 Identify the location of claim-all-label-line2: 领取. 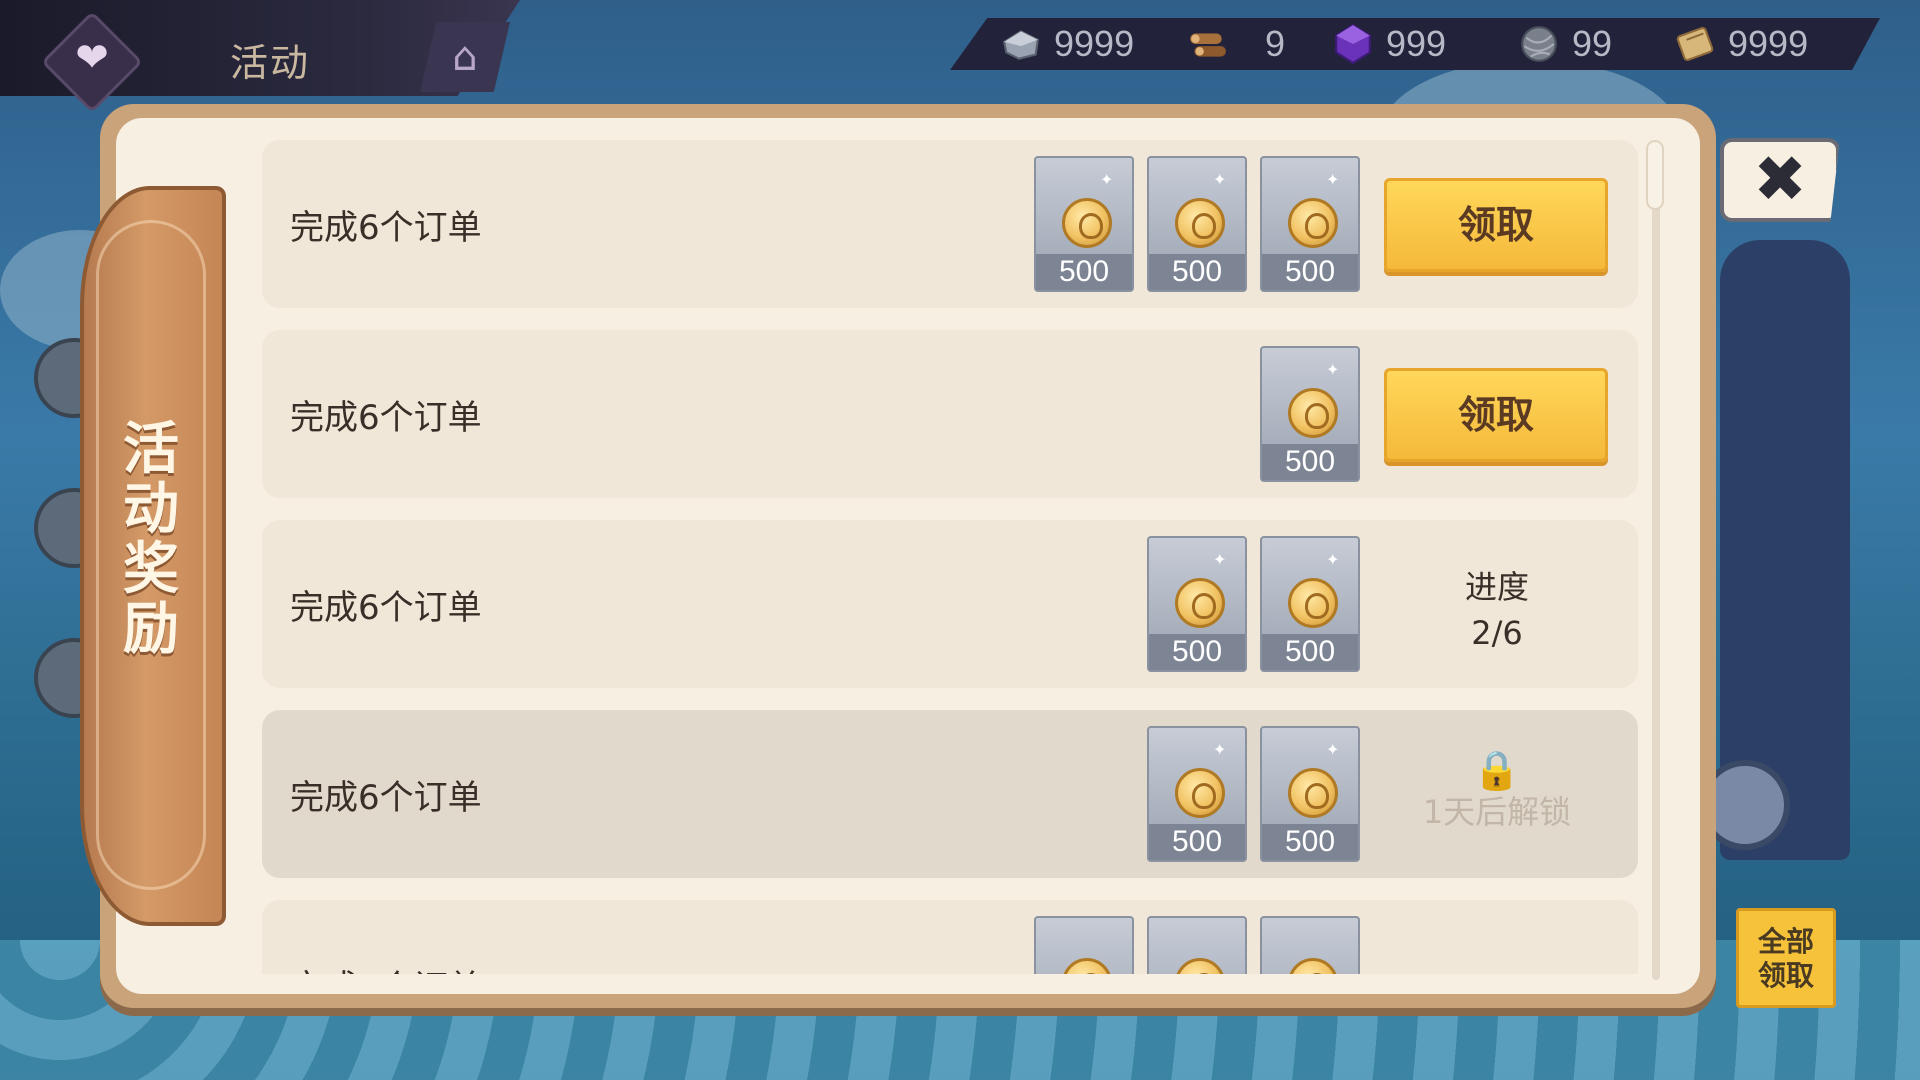
(1785, 975).